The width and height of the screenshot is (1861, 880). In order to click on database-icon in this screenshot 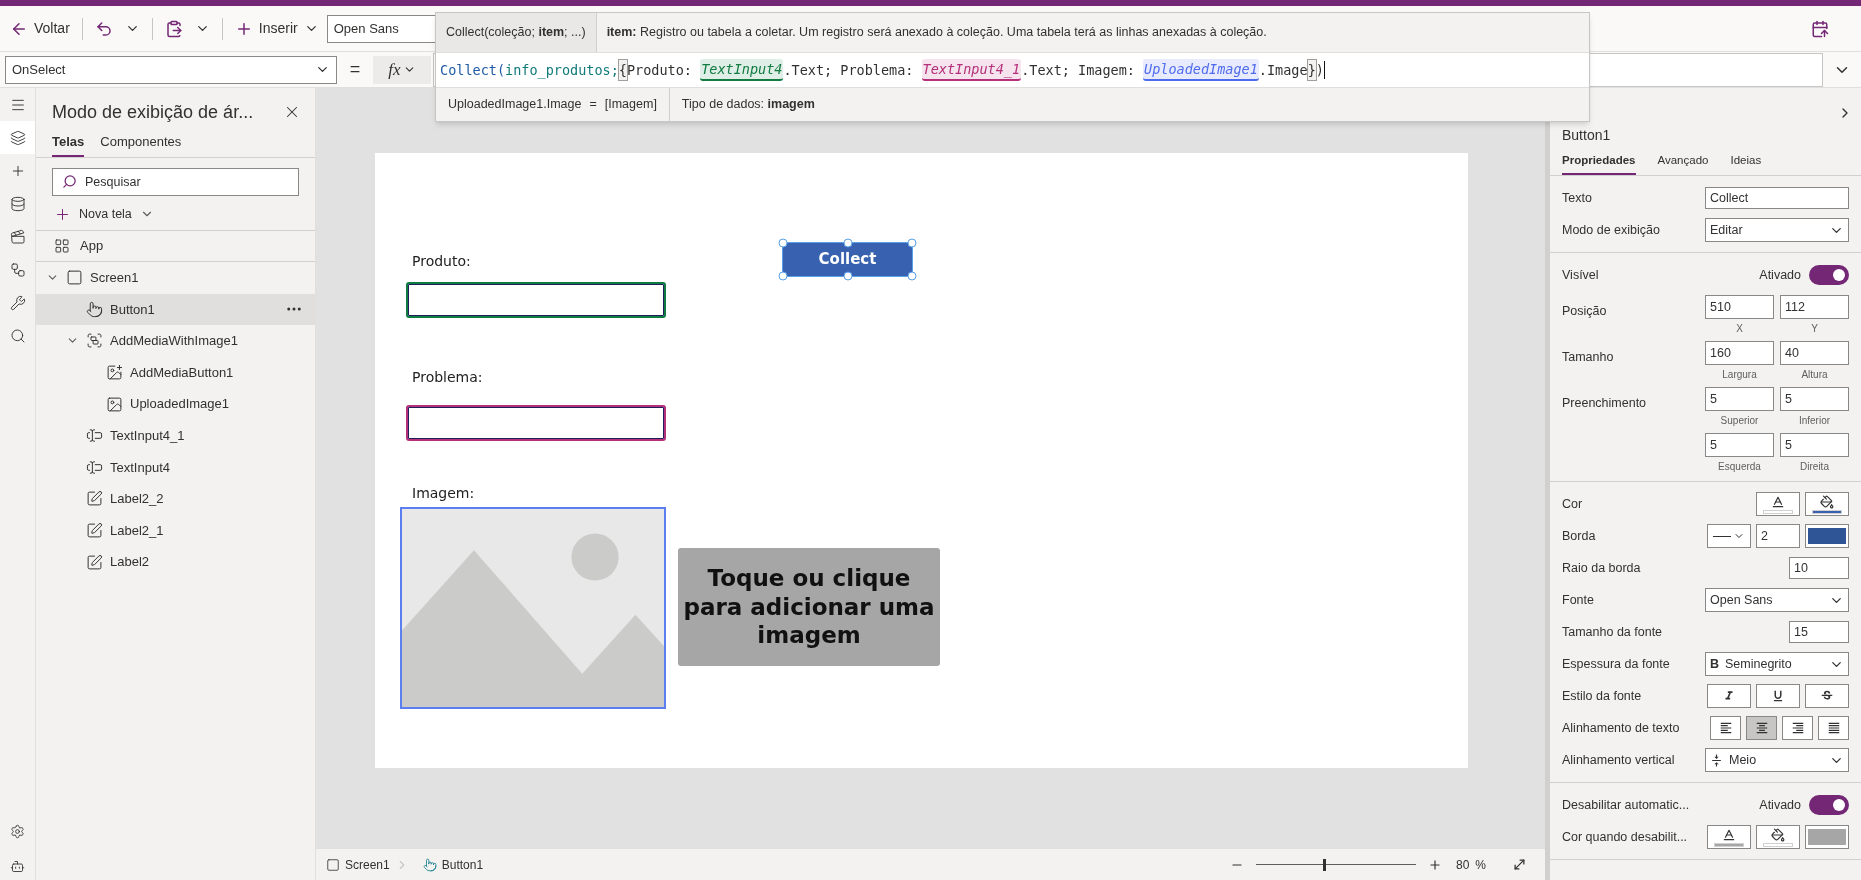, I will do `click(17, 203)`.